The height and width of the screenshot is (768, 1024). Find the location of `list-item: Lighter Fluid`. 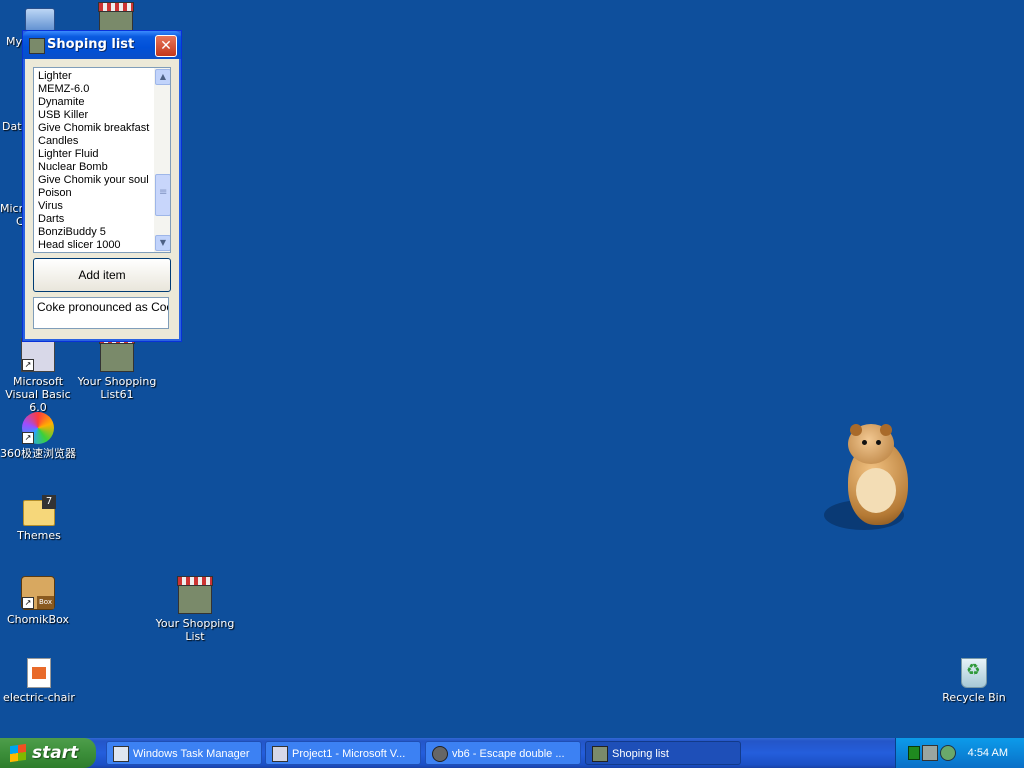

list-item: Lighter Fluid is located at coordinates (93, 154).